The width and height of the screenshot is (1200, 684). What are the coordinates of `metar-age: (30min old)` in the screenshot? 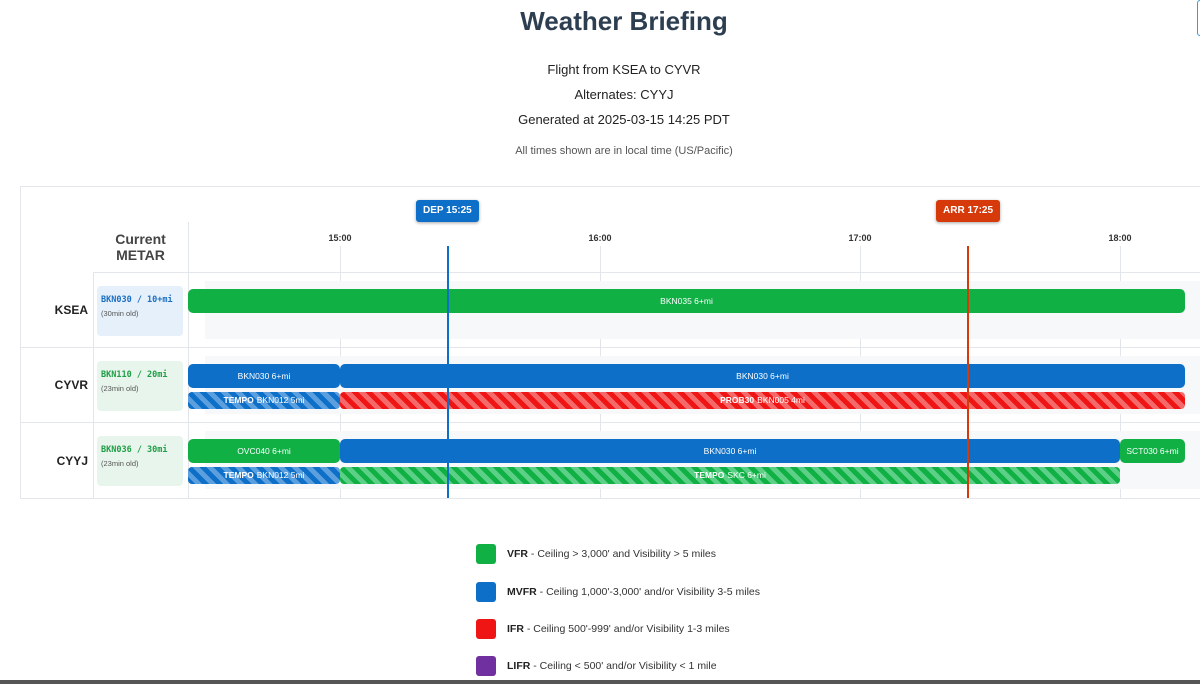 It's located at (120, 313).